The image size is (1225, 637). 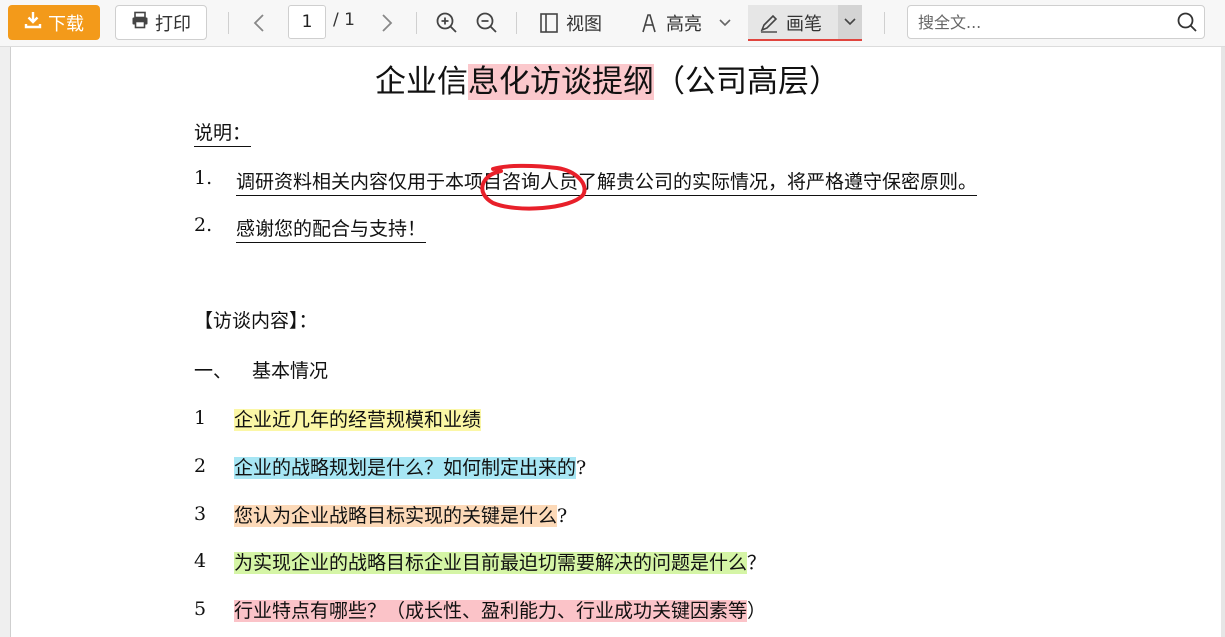 What do you see at coordinates (500, 563) in the screenshot?
I see `question-item: 为实现企业的战略目标企业目前最迫切需要解决的问题是什么？` at bounding box center [500, 563].